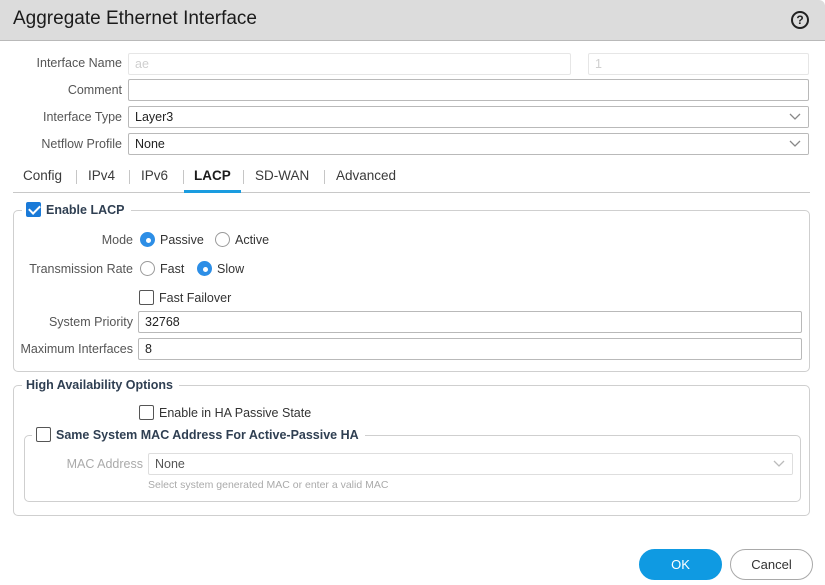 The height and width of the screenshot is (585, 825). Describe the element at coordinates (698, 64) in the screenshot. I see `interface-name-suffix-field: 1` at that location.